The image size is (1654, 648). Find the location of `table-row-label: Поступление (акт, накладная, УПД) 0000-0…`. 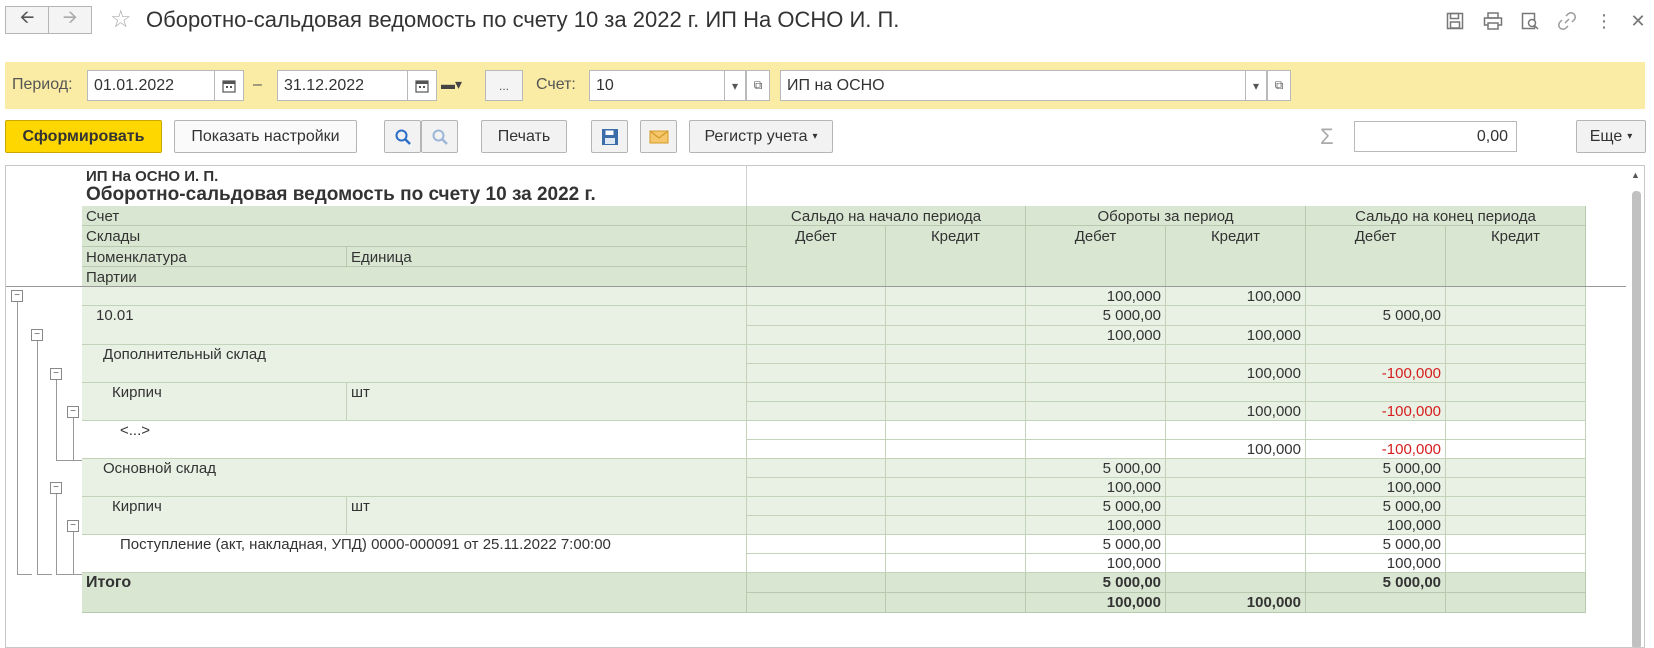

table-row-label: Поступление (акт, накладная, УПД) 0000-0… is located at coordinates (414, 554).